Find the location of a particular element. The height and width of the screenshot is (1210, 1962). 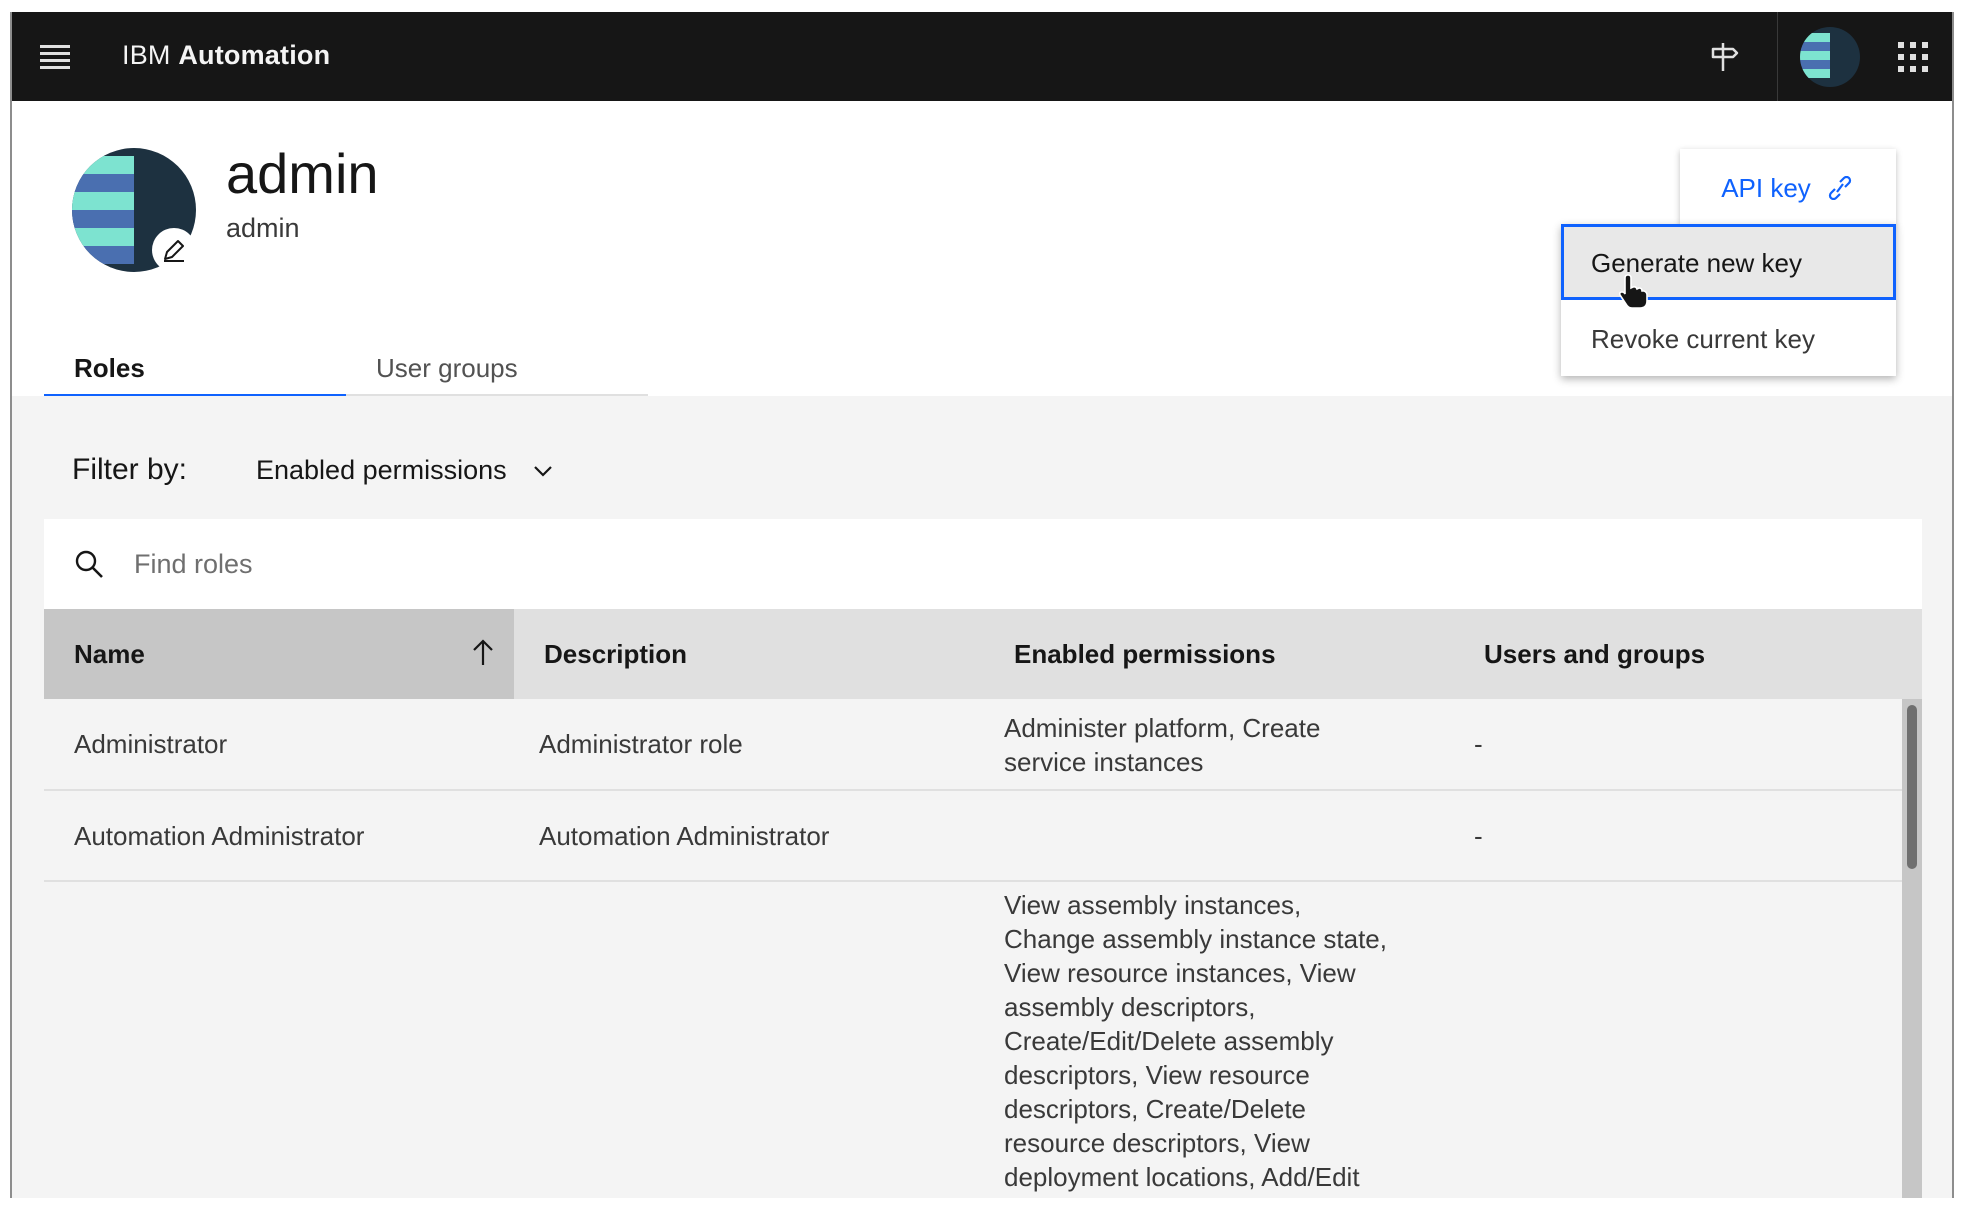

brand-name: Automation is located at coordinates (254, 55).